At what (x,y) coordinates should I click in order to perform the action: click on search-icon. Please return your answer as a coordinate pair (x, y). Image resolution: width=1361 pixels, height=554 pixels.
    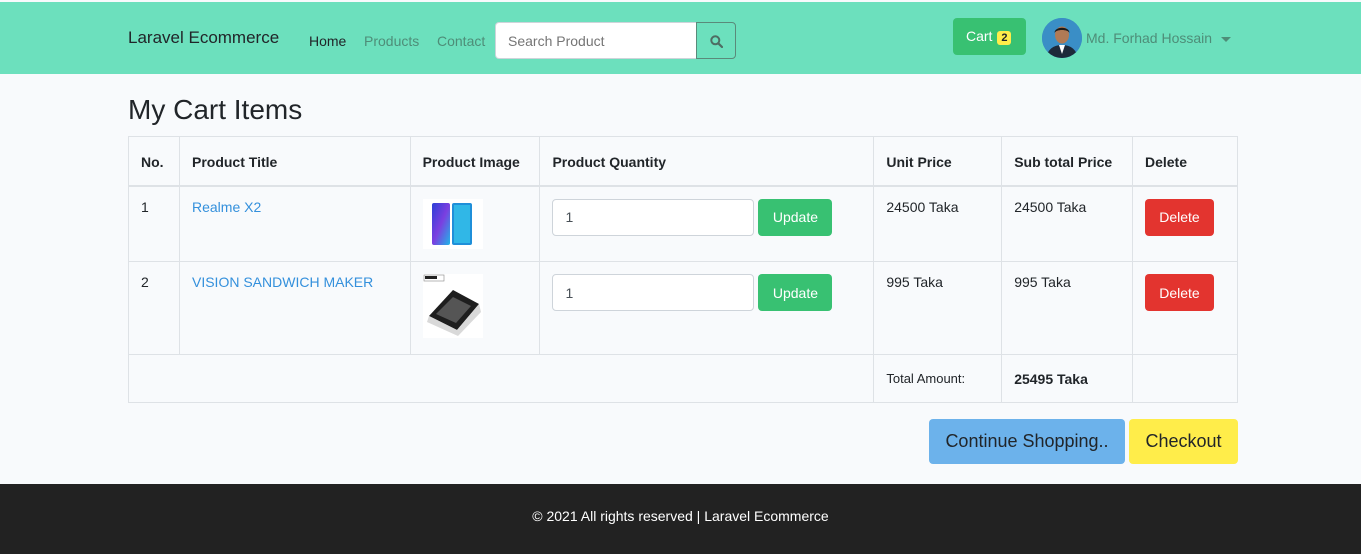
    Looking at the image, I should click on (716, 41).